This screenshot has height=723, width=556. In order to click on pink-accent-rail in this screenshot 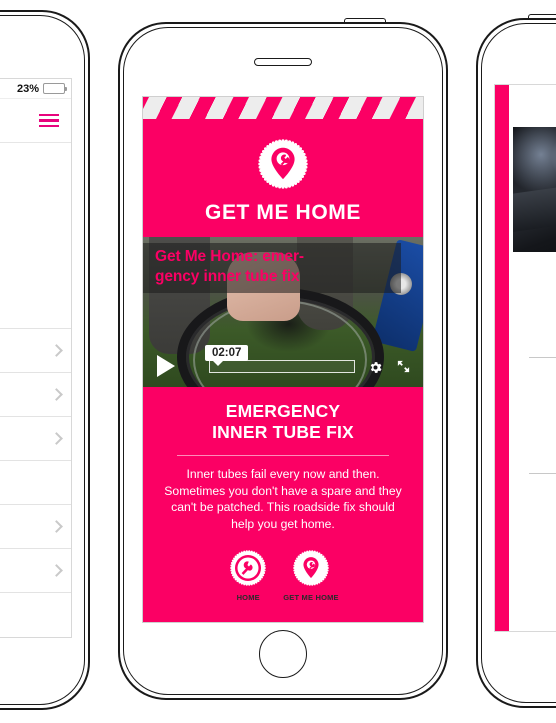, I will do `click(502, 358)`.